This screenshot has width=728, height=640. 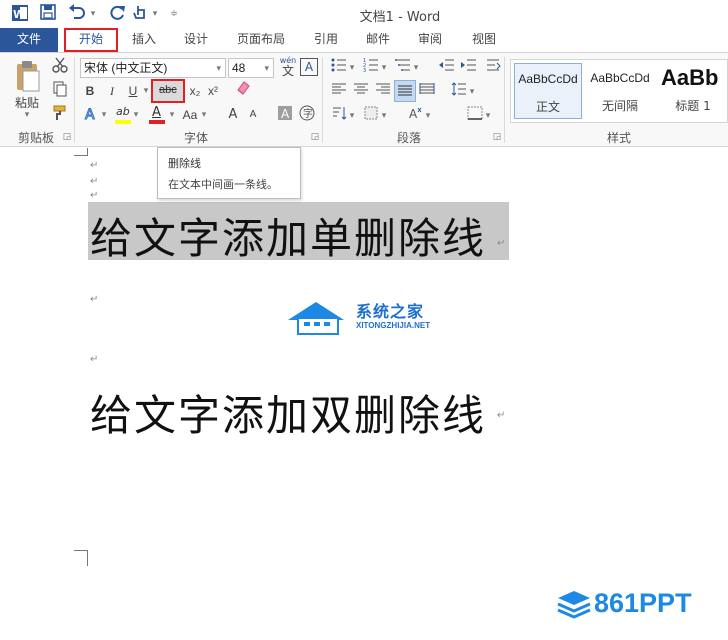 I want to click on decrease-indent-icon, so click(x=447, y=68).